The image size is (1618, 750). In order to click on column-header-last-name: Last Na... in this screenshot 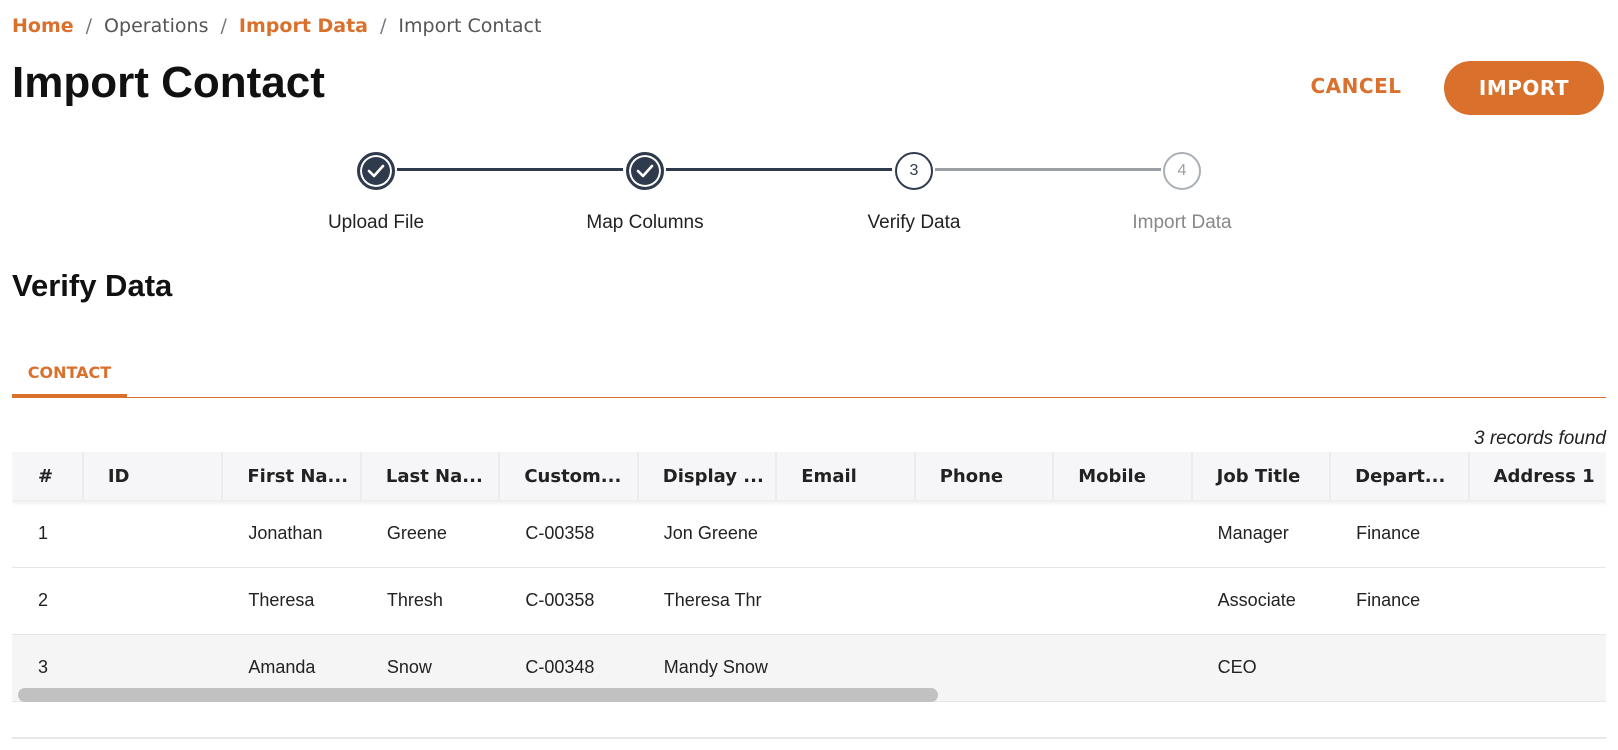, I will do `click(430, 476)`.